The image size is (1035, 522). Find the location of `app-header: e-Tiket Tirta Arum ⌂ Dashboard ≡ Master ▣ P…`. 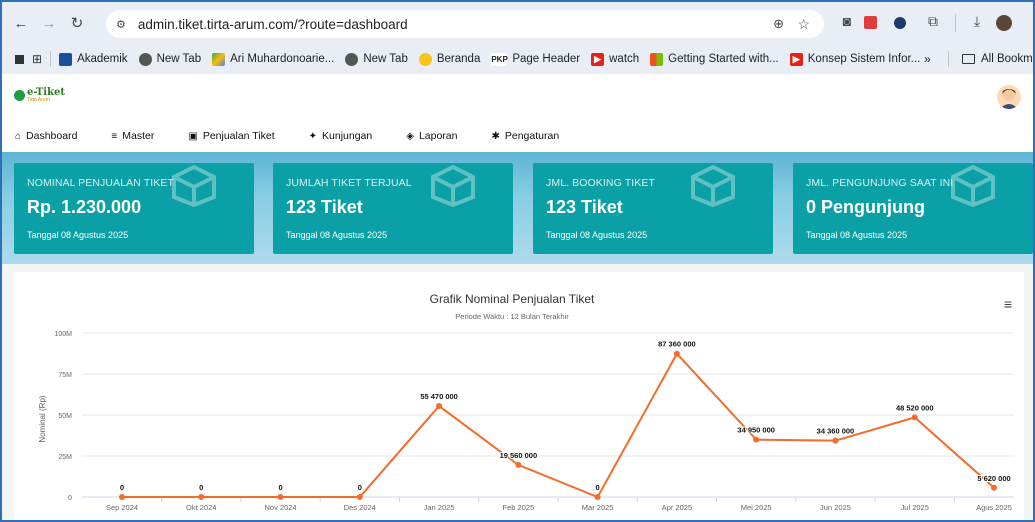

app-header: e-Tiket Tirta Arum ⌂ Dashboard ≡ Master ▣ P… is located at coordinates (517, 113).